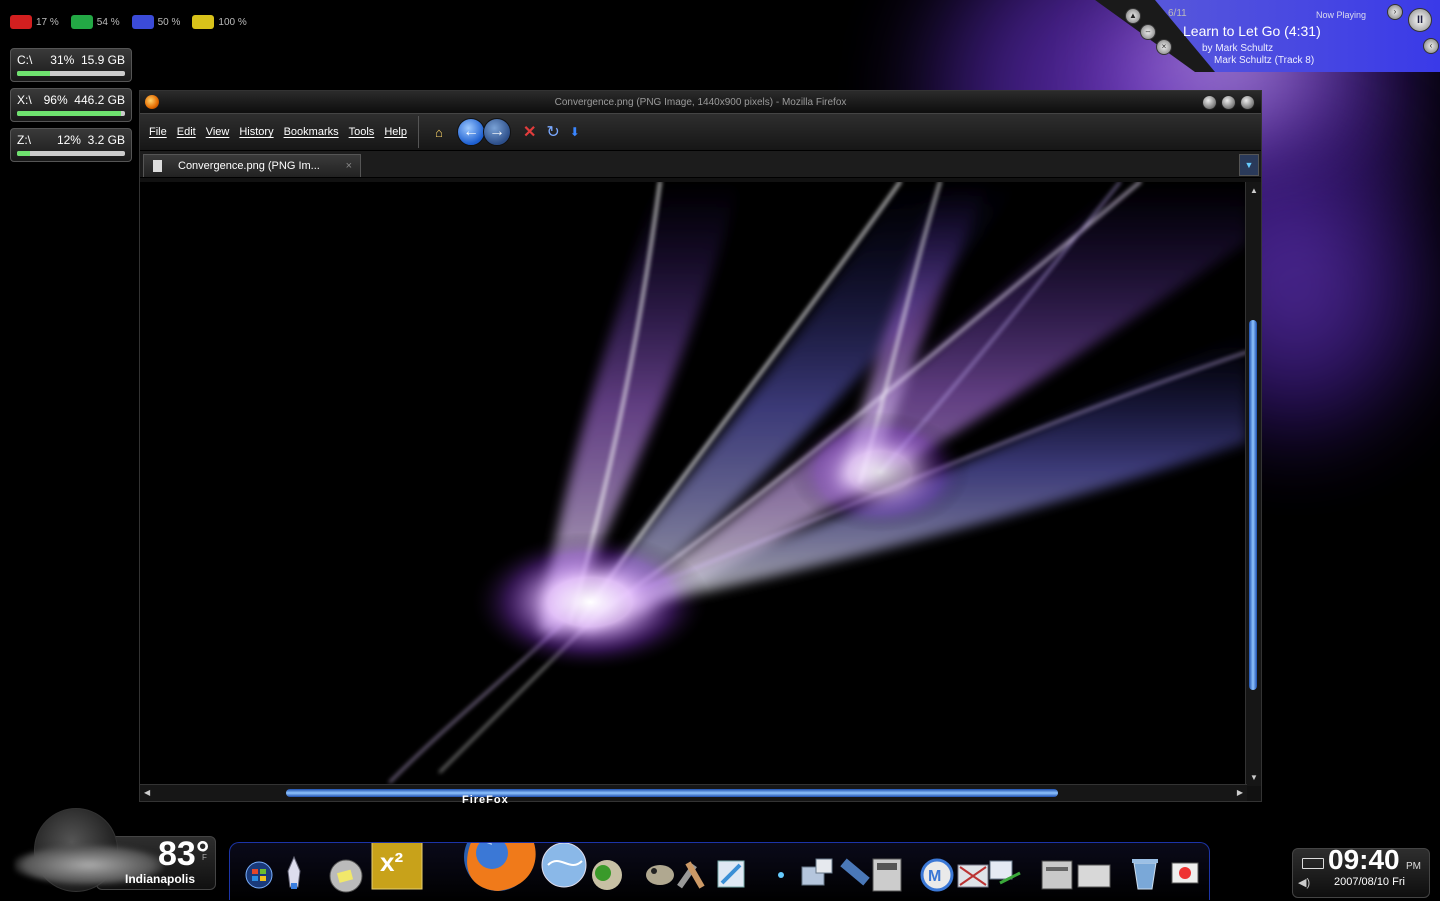 The image size is (1440, 901). Describe the element at coordinates (294, 872) in the screenshot. I see `rocket-icon` at that location.